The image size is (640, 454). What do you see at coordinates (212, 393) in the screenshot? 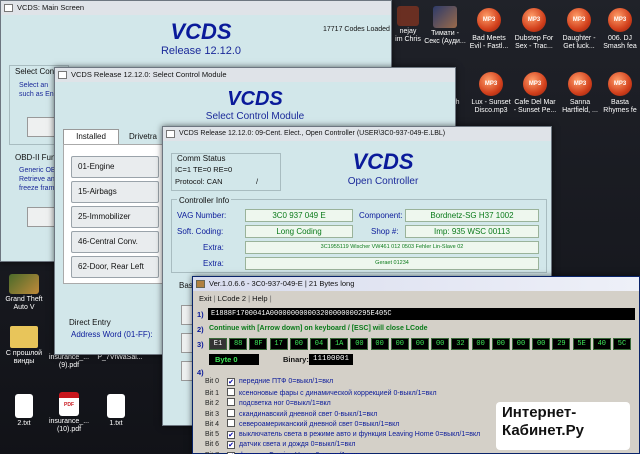
I see `bit-label: Bit 1` at bounding box center [212, 393].